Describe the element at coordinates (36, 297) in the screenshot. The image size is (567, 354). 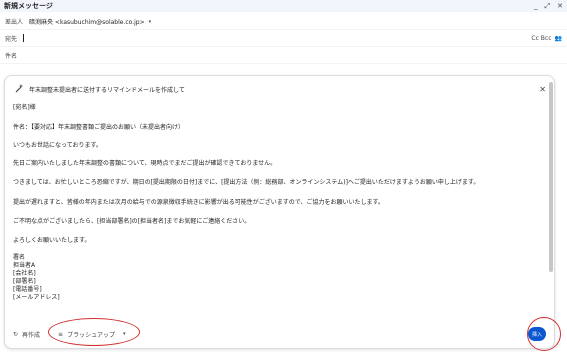
I see `body-line: [メールアドレス]` at that location.